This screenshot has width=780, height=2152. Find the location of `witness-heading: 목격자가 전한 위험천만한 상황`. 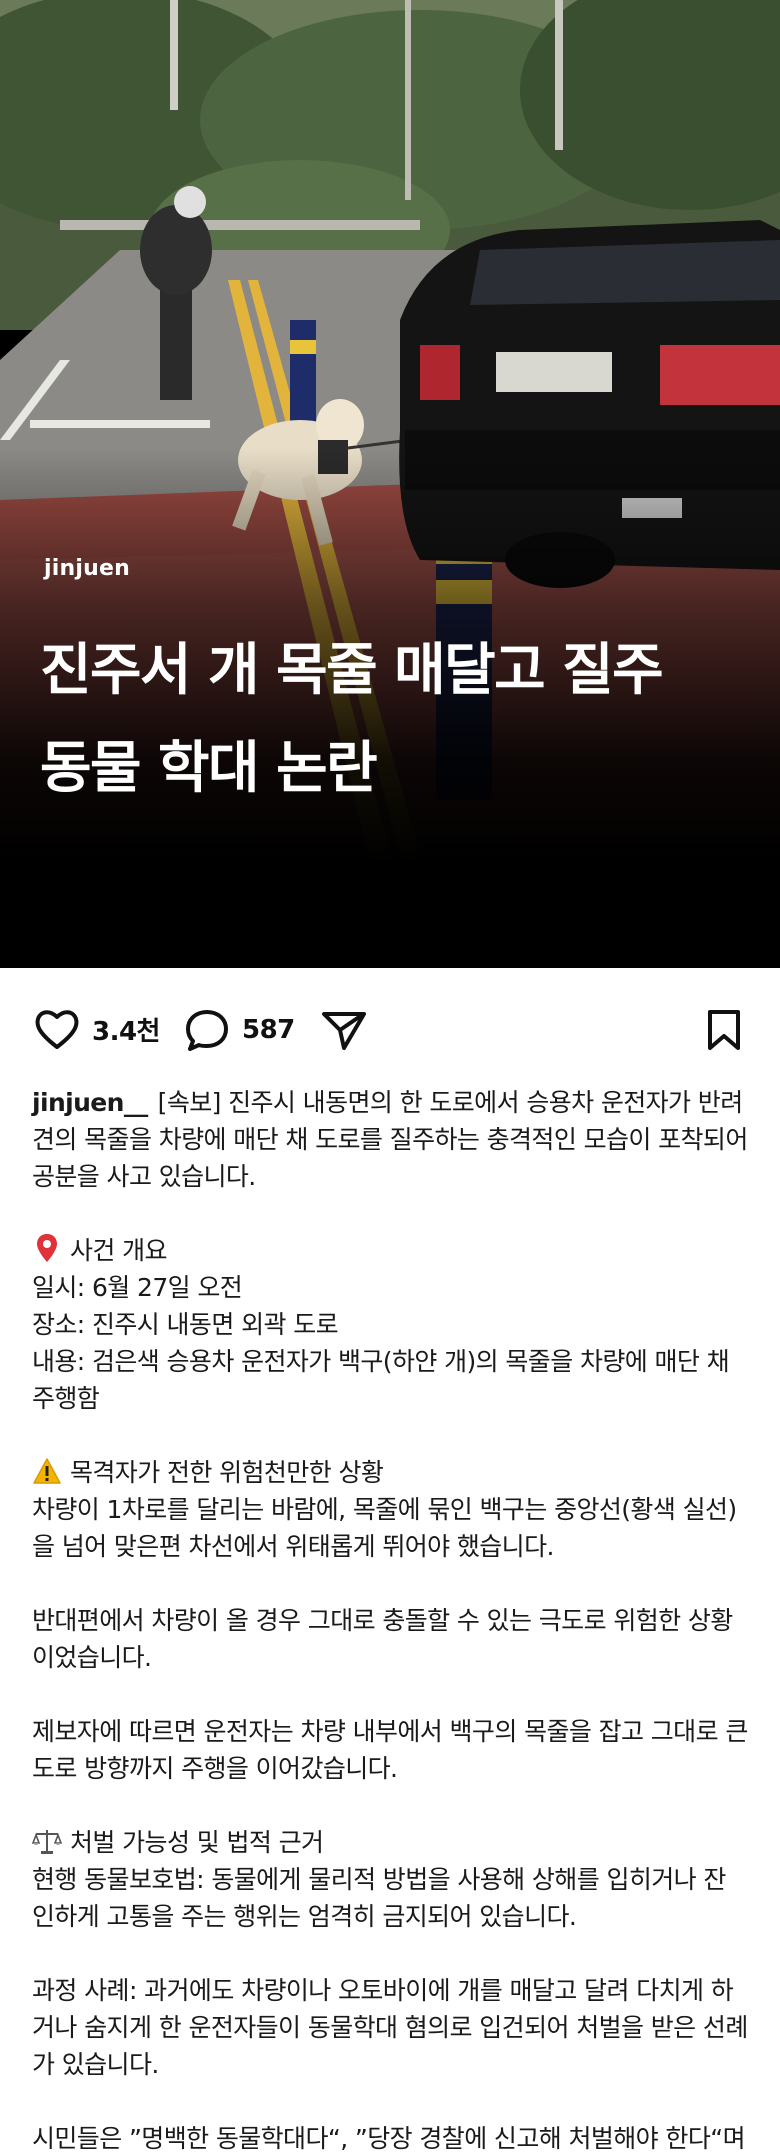

witness-heading: 목격자가 전한 위험천만한 상황 is located at coordinates (390, 1472).